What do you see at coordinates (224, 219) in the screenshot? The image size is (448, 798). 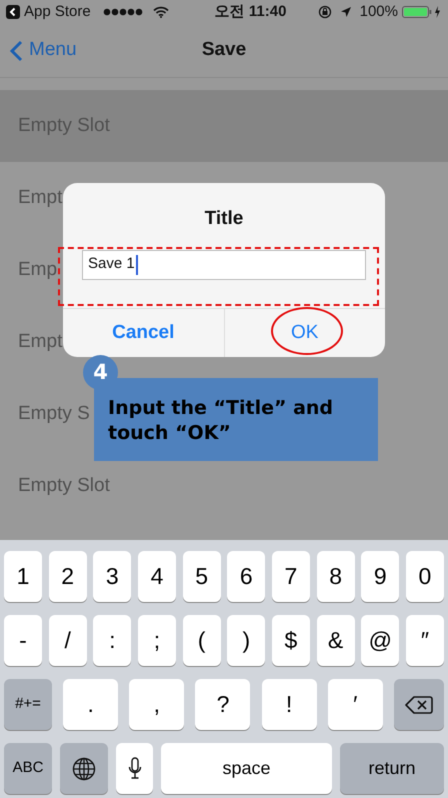 I see `dialog-title: Title` at bounding box center [224, 219].